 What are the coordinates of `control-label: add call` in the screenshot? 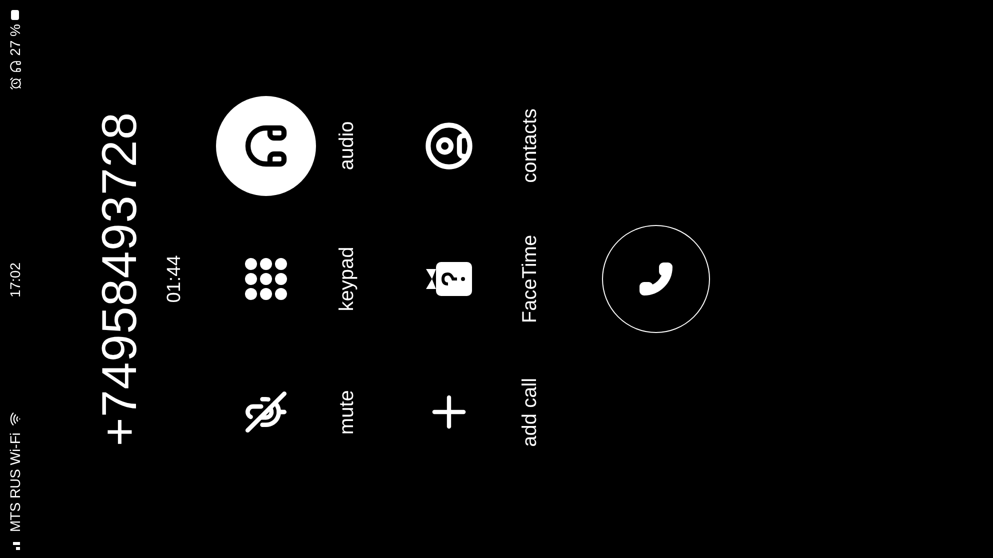 It's located at (530, 412).